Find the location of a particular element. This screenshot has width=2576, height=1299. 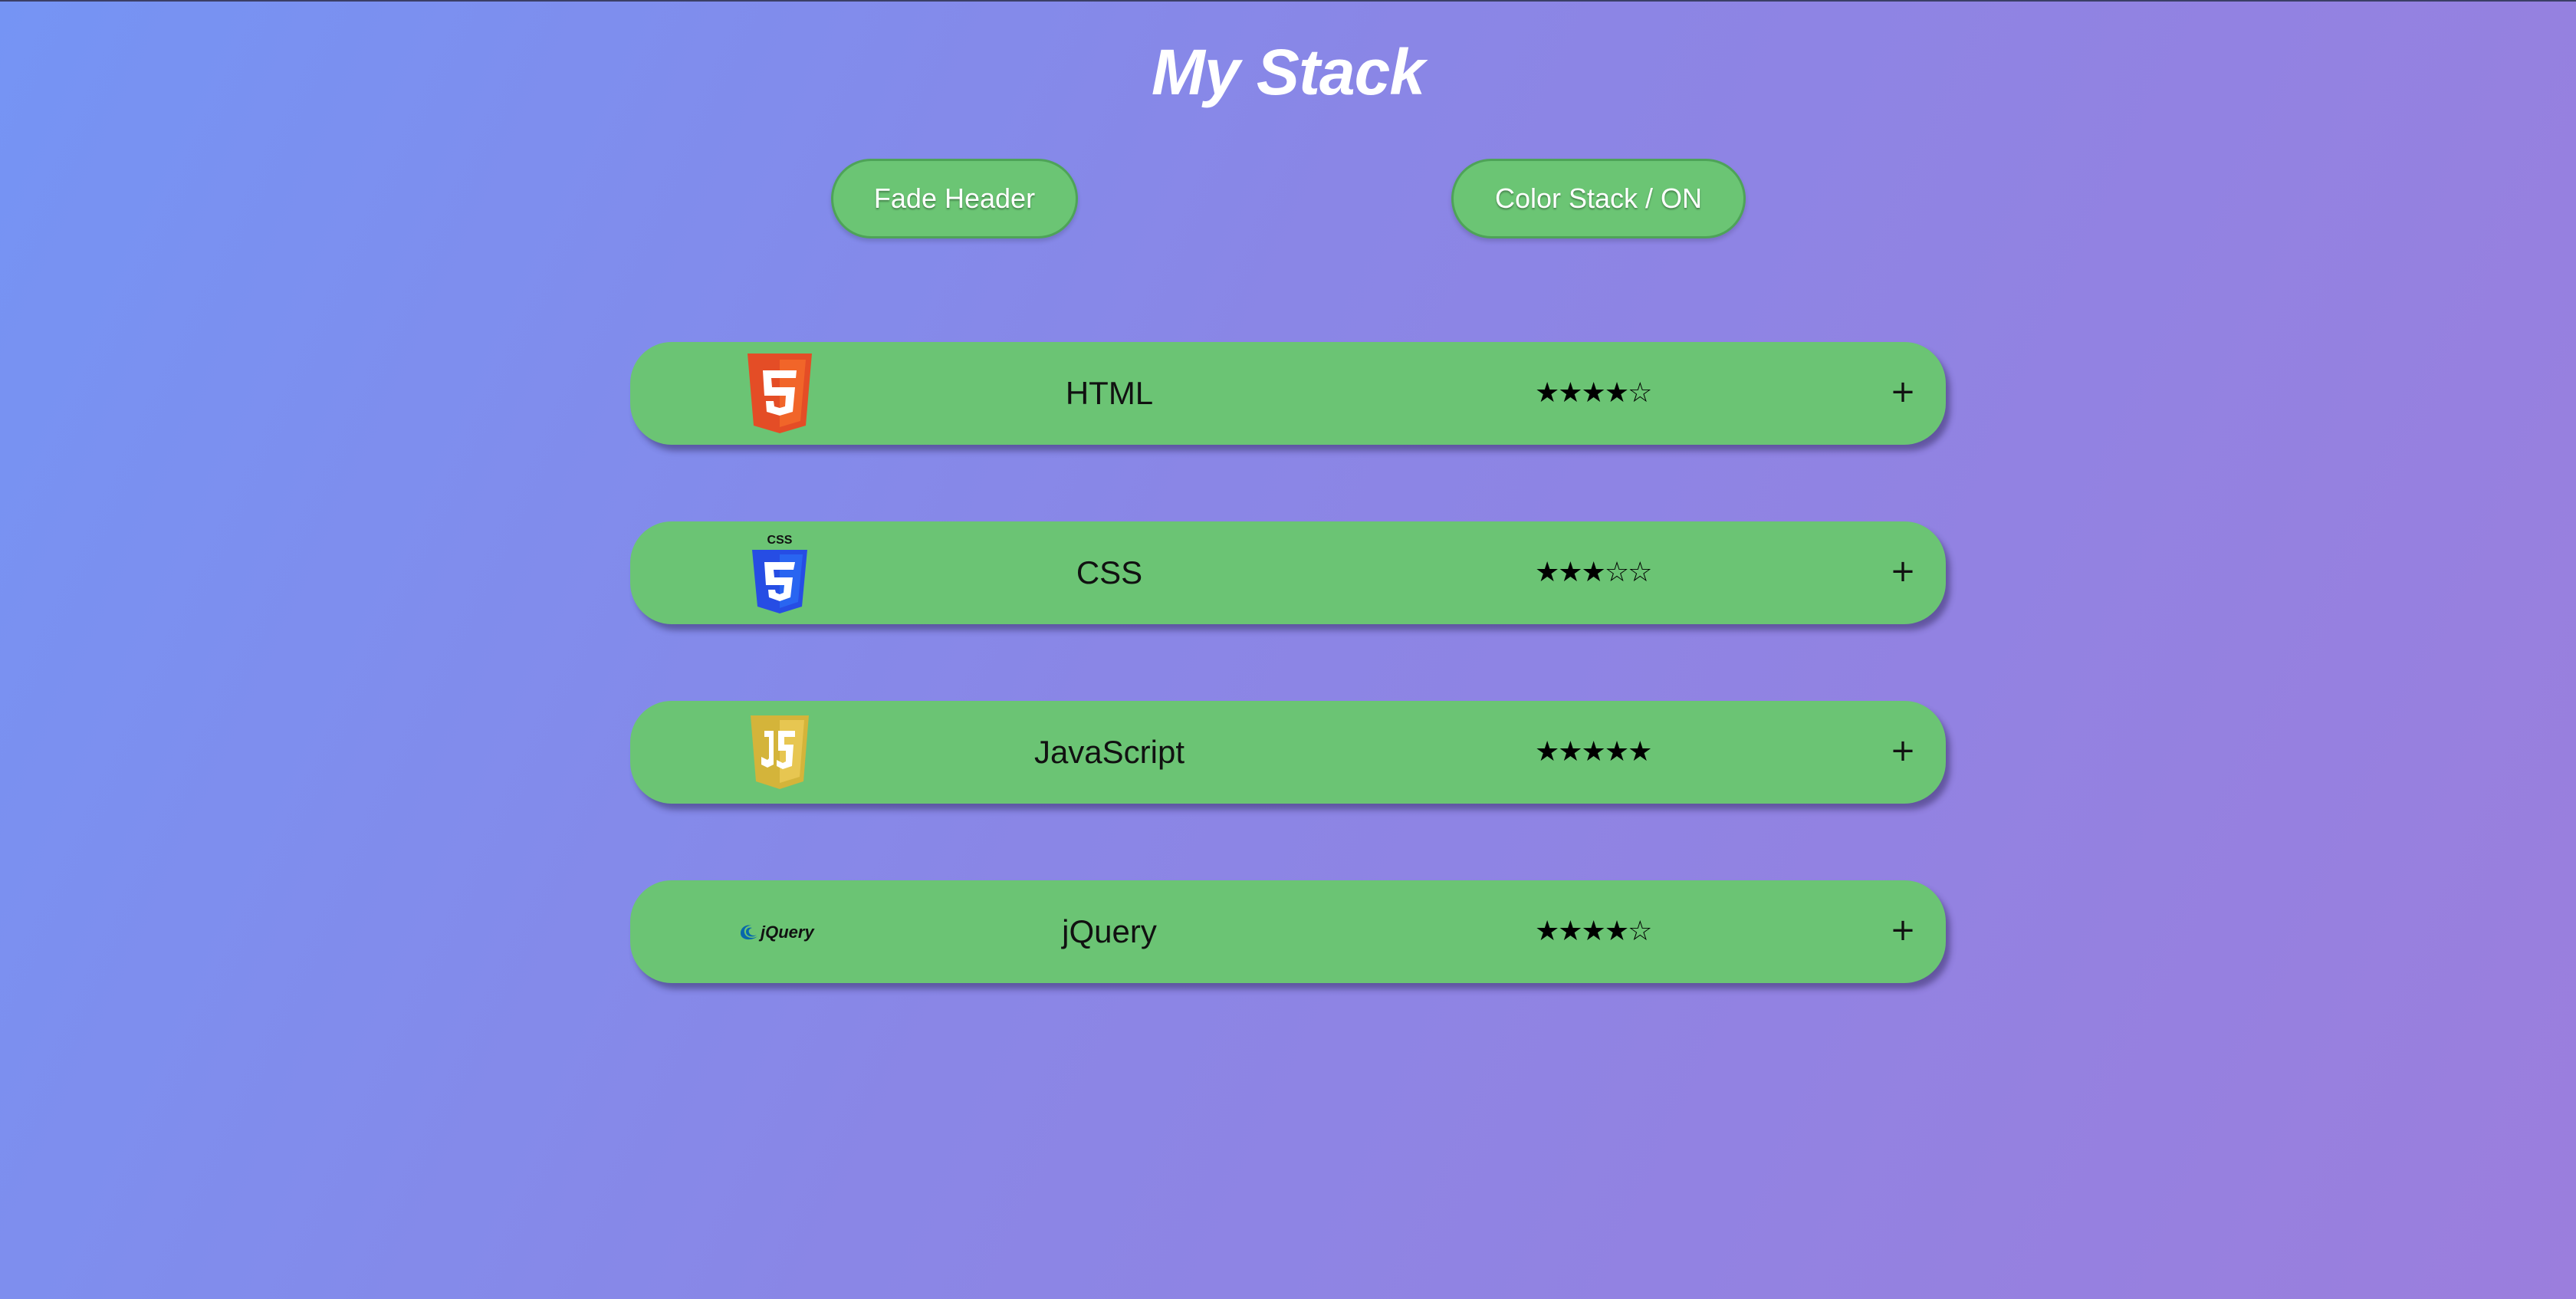

stack-row-jquery: jQuery jQuery ★★★★☆ + is located at coordinates (1288, 931).